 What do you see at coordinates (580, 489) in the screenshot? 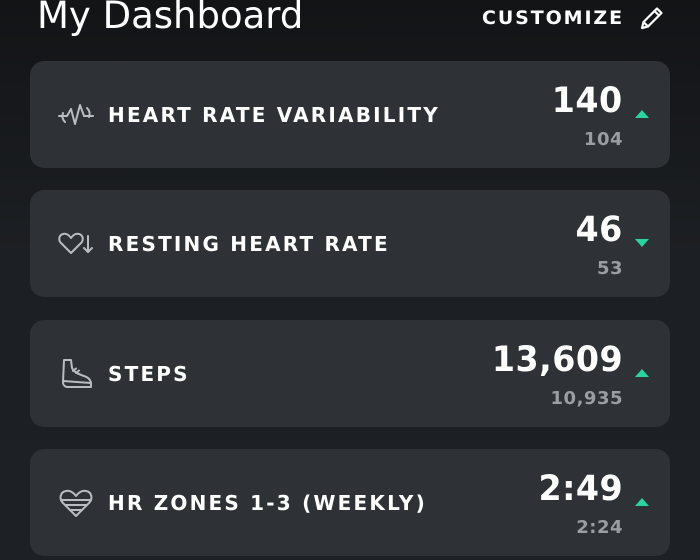
I see `metric-value: 2:49` at bounding box center [580, 489].